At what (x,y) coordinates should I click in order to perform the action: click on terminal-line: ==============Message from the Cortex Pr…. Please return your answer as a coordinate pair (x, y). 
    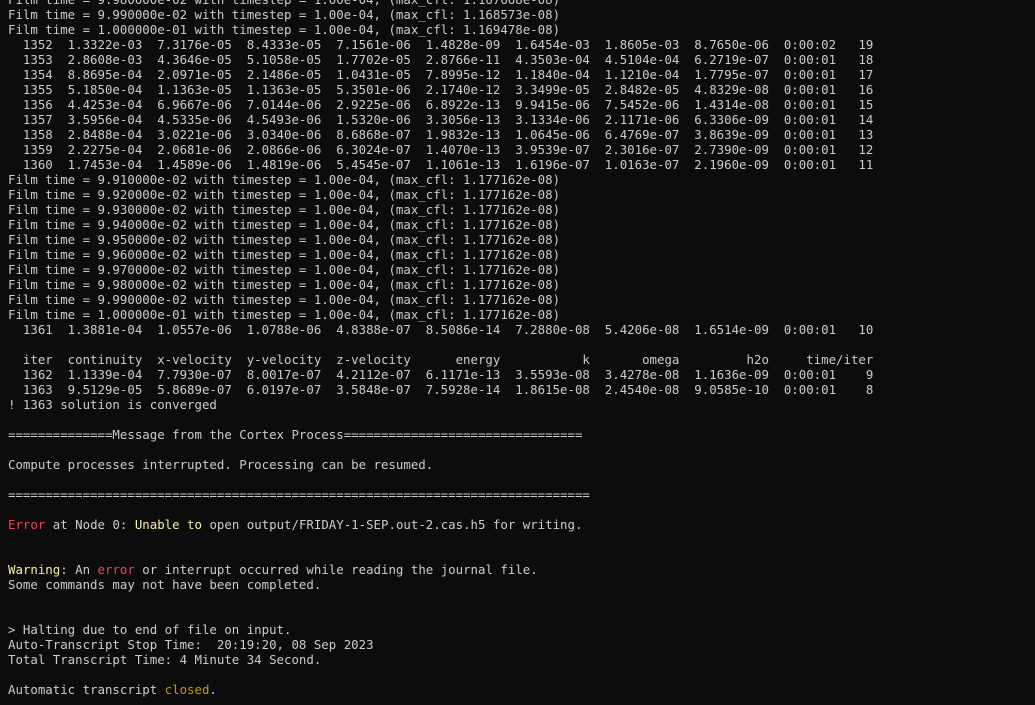
    Looking at the image, I should click on (517, 434).